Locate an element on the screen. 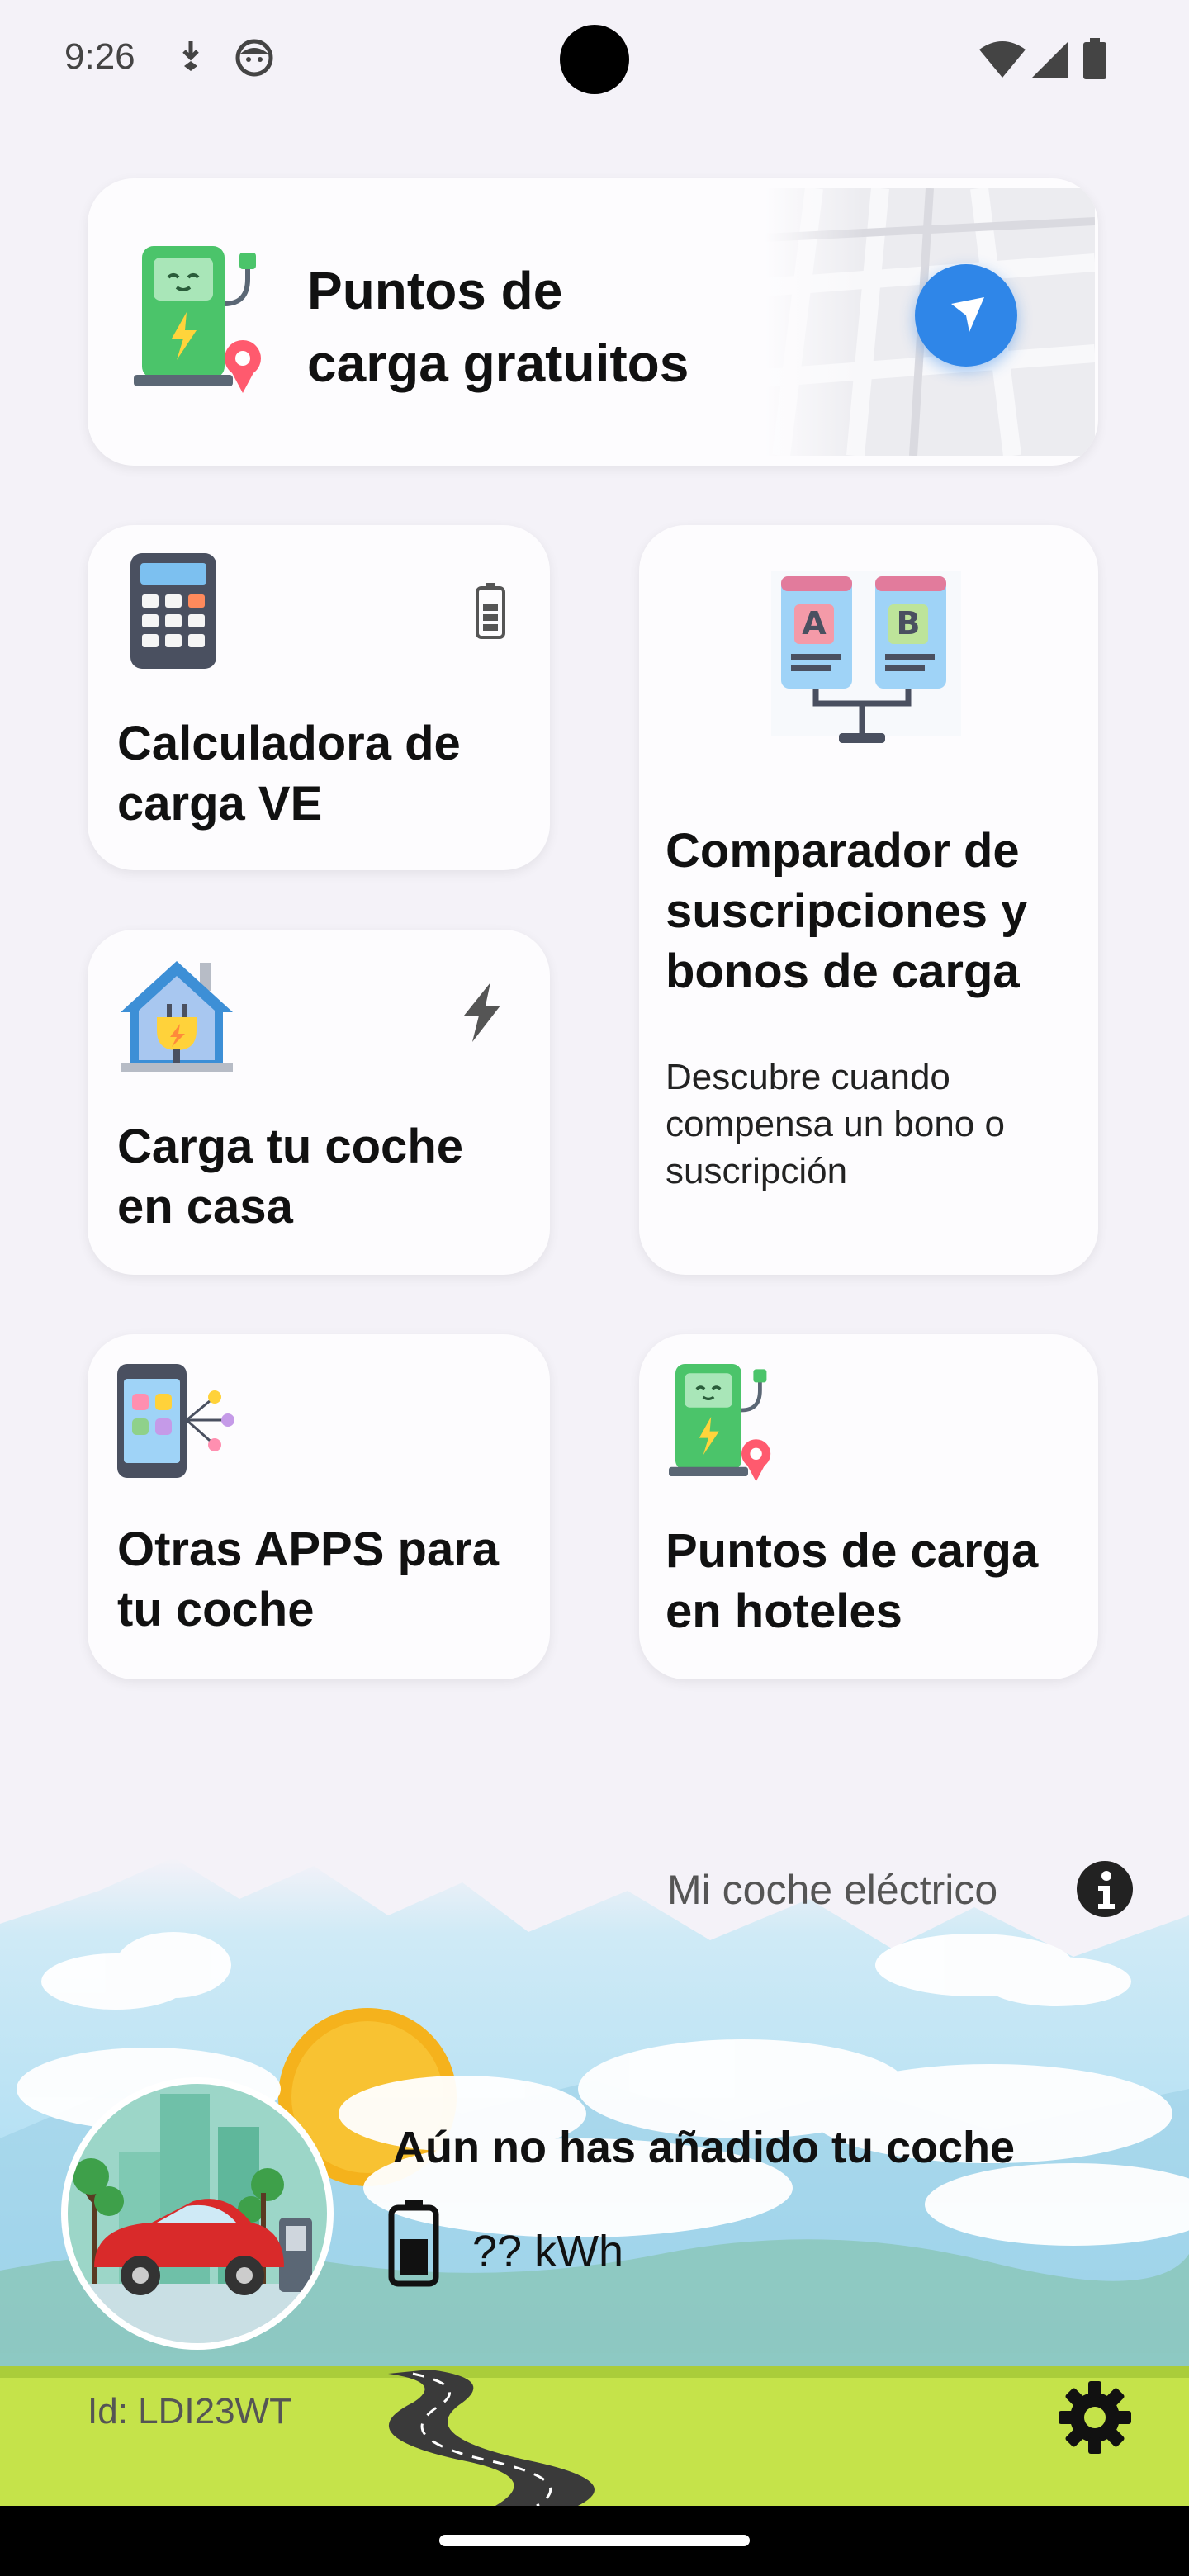  svg-text: B is located at coordinates (909, 623).